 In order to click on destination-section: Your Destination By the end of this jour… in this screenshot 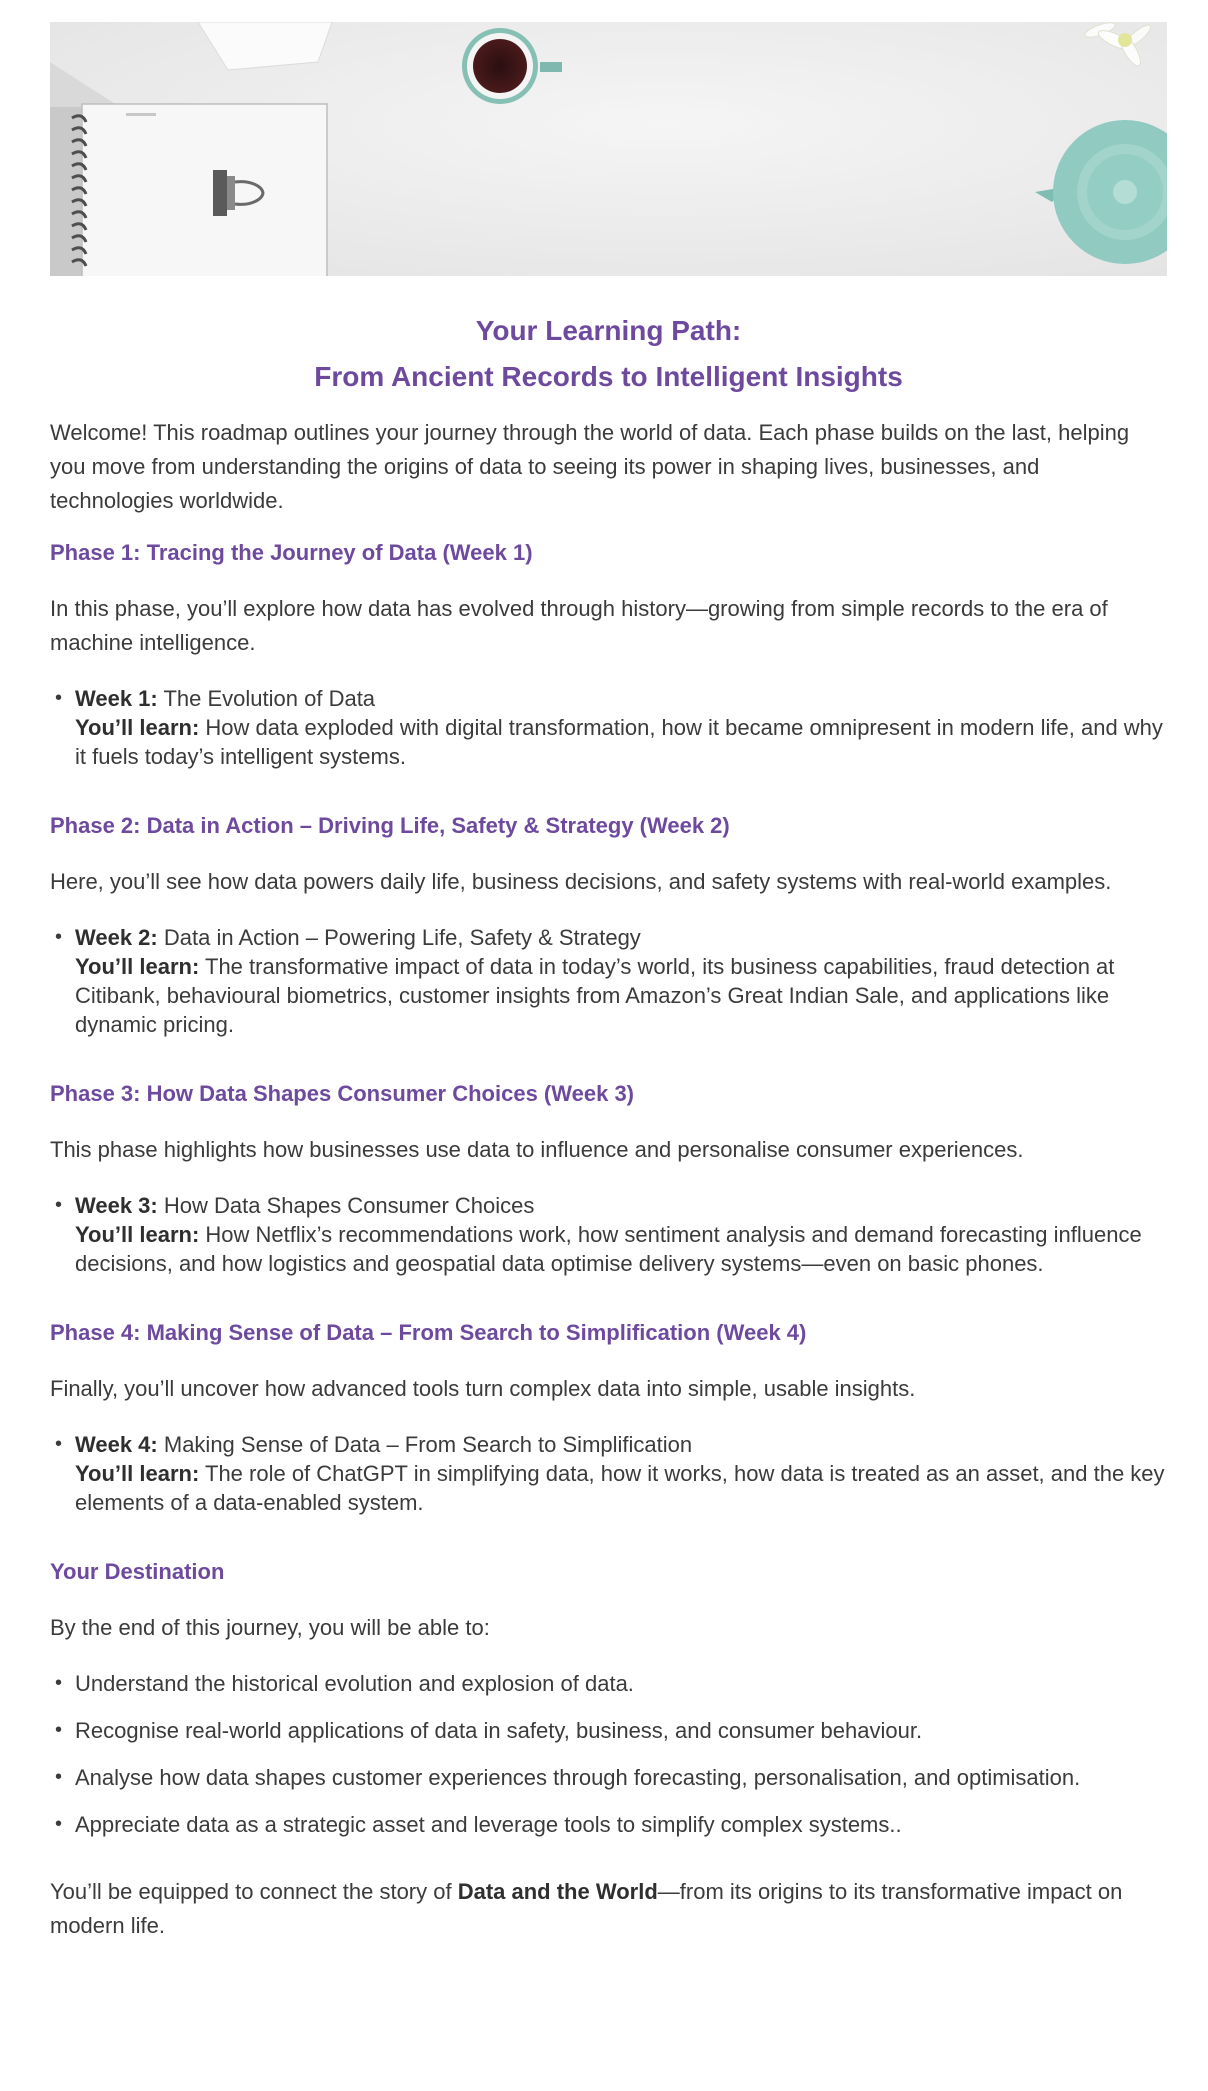, I will do `click(608, 1698)`.